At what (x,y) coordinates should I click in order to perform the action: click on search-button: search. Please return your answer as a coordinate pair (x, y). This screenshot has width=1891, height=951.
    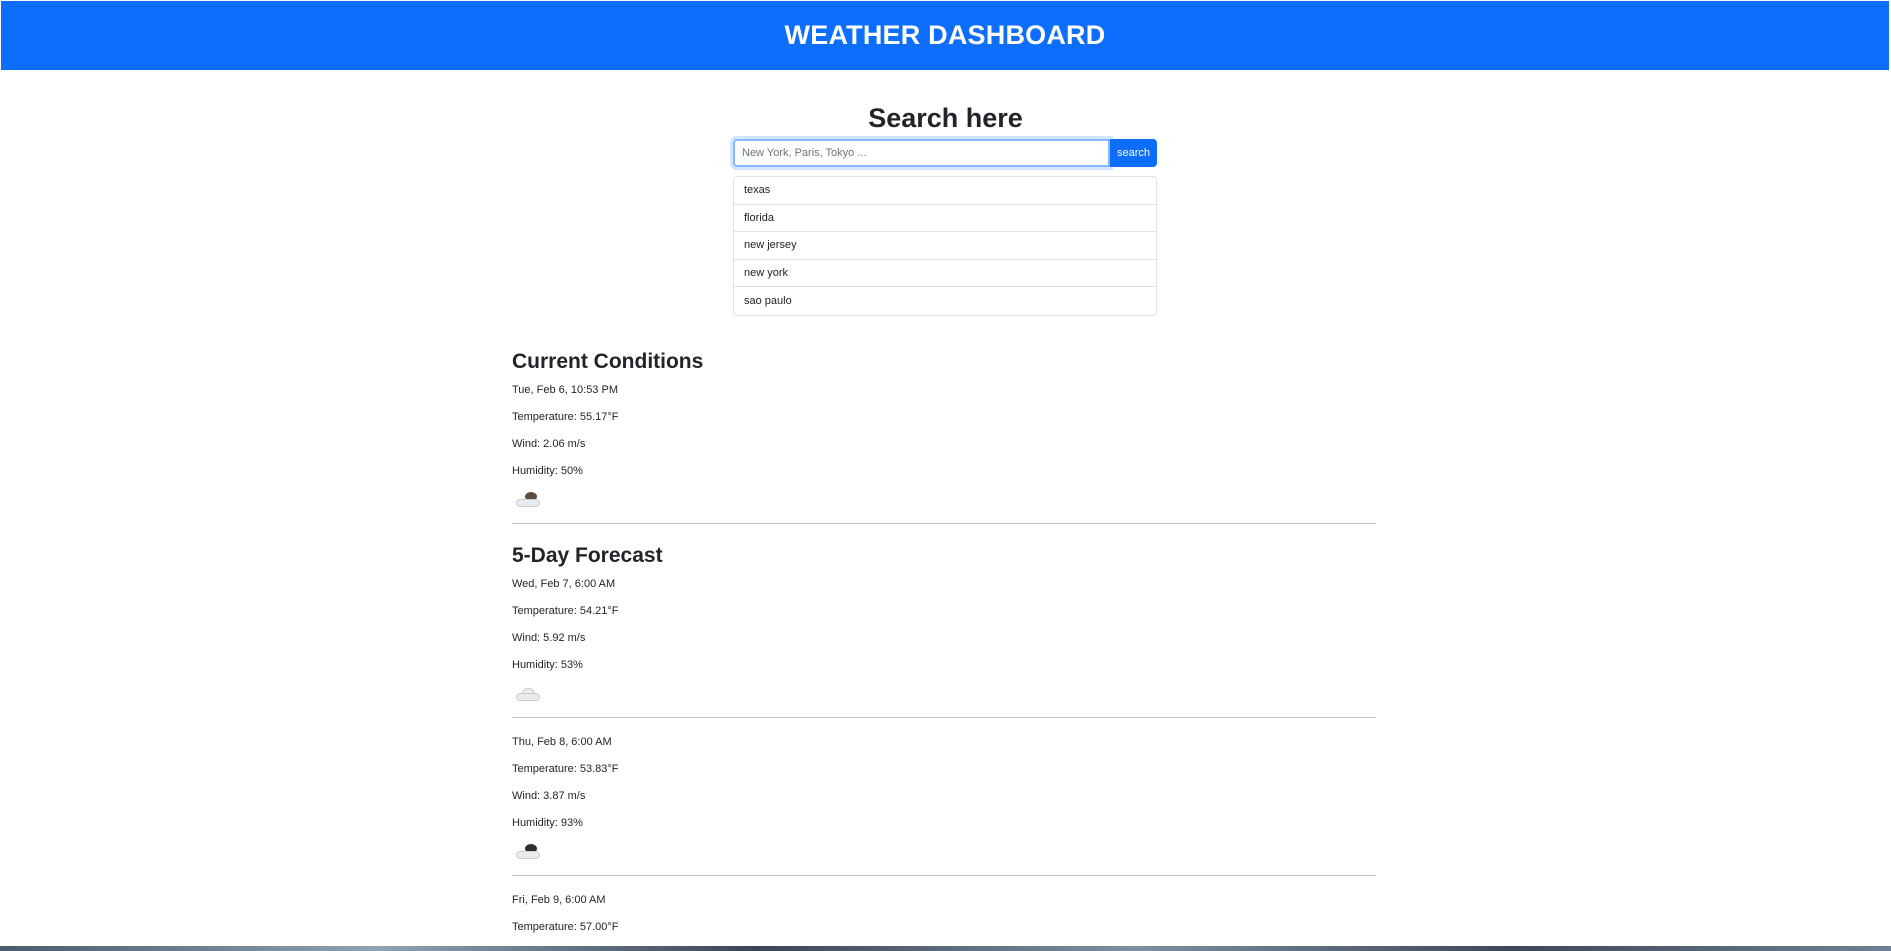
    Looking at the image, I should click on (1133, 153).